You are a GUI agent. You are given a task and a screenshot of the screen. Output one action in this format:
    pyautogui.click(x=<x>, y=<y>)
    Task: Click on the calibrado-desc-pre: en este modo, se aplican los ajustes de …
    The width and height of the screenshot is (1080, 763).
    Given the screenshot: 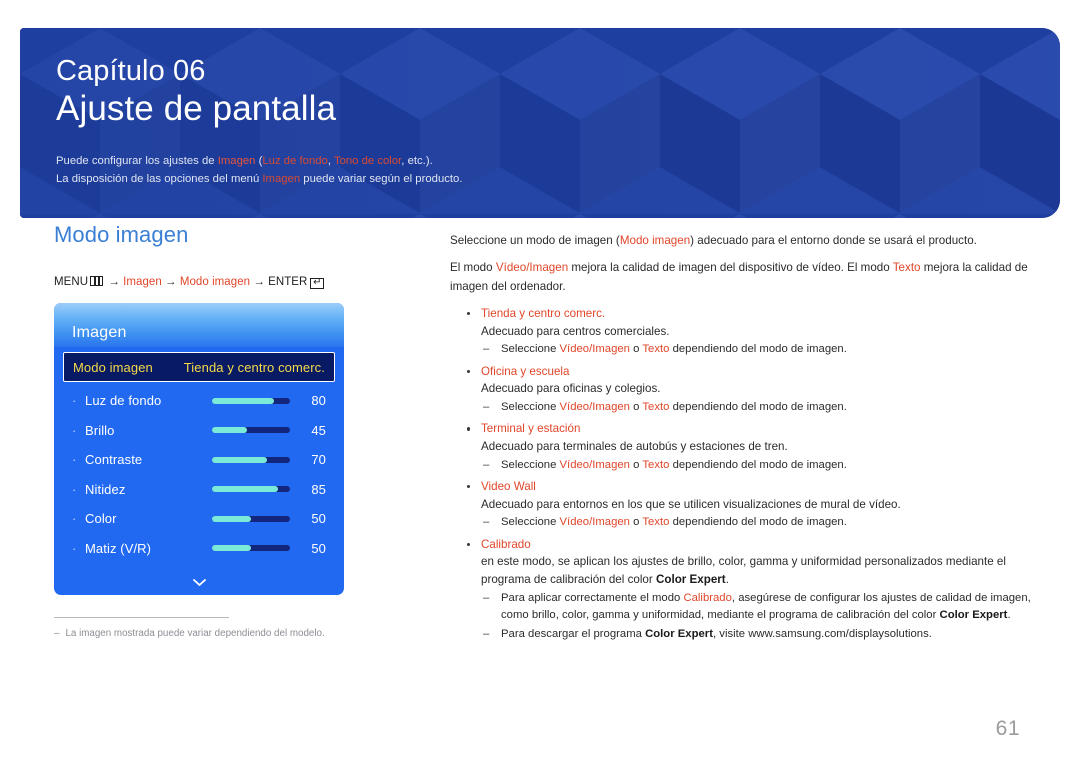 What is the action you would take?
    pyautogui.click(x=743, y=571)
    